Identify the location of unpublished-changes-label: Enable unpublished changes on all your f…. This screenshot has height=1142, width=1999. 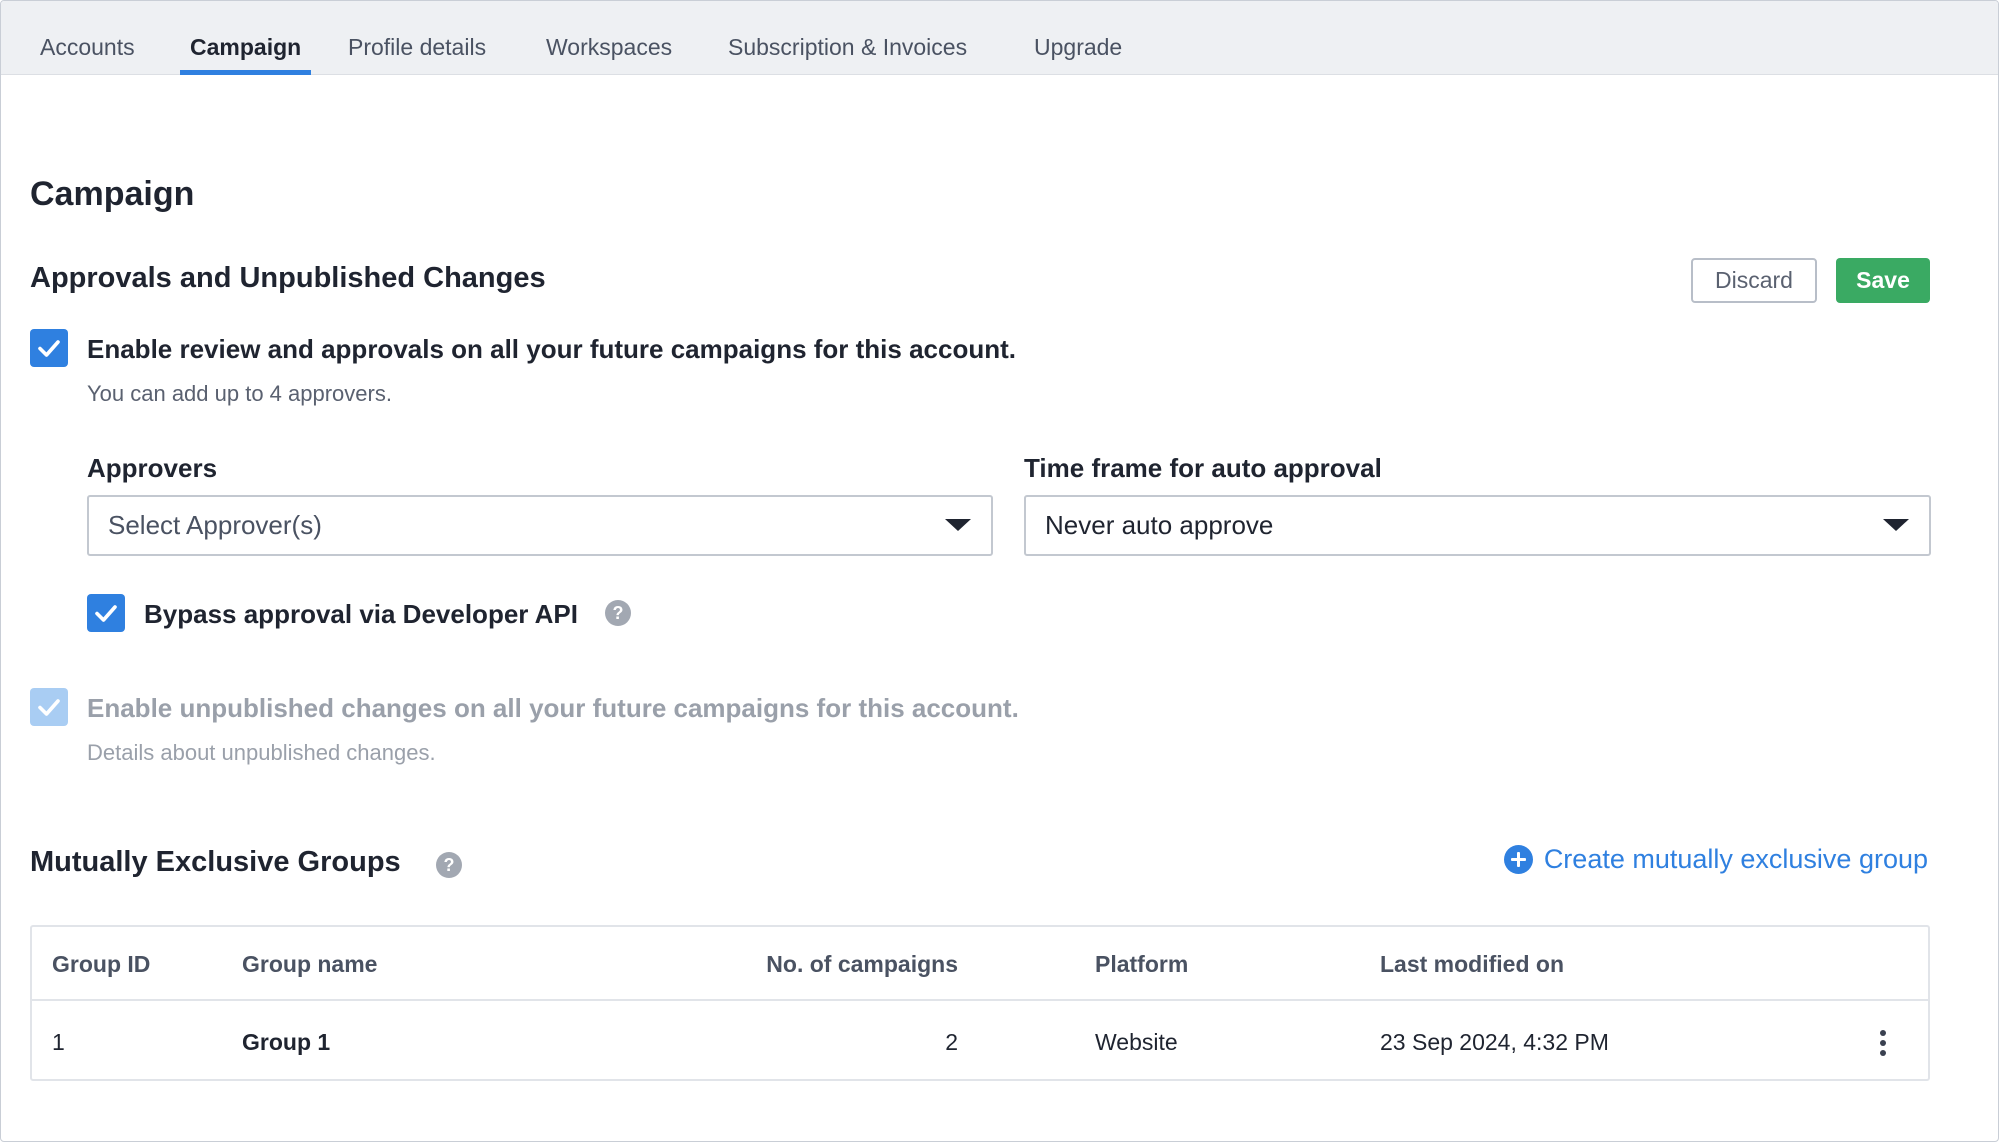
(553, 708).